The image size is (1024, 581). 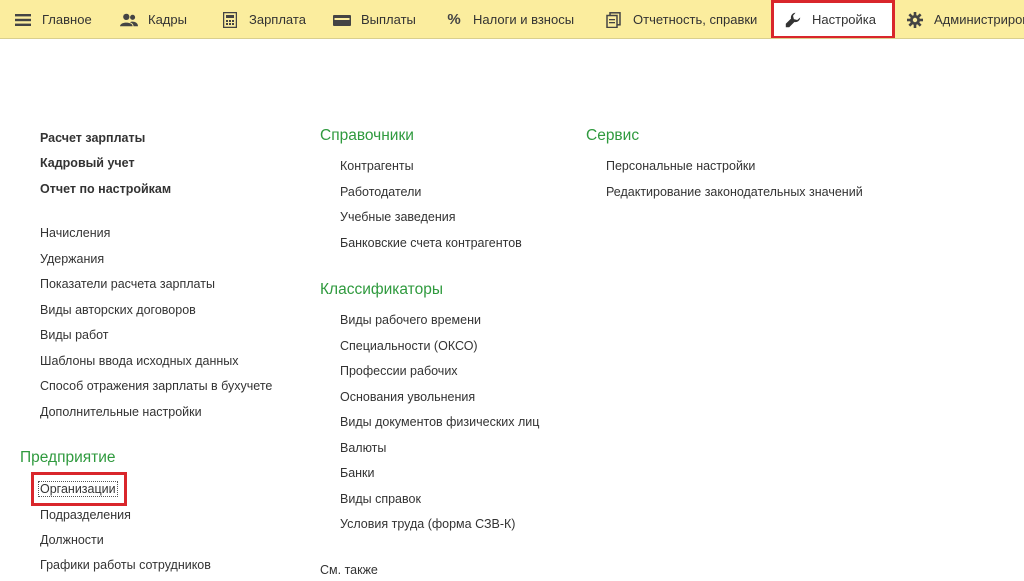 I want to click on link-author-contract-types: Виды авторских договоров, so click(x=118, y=310).